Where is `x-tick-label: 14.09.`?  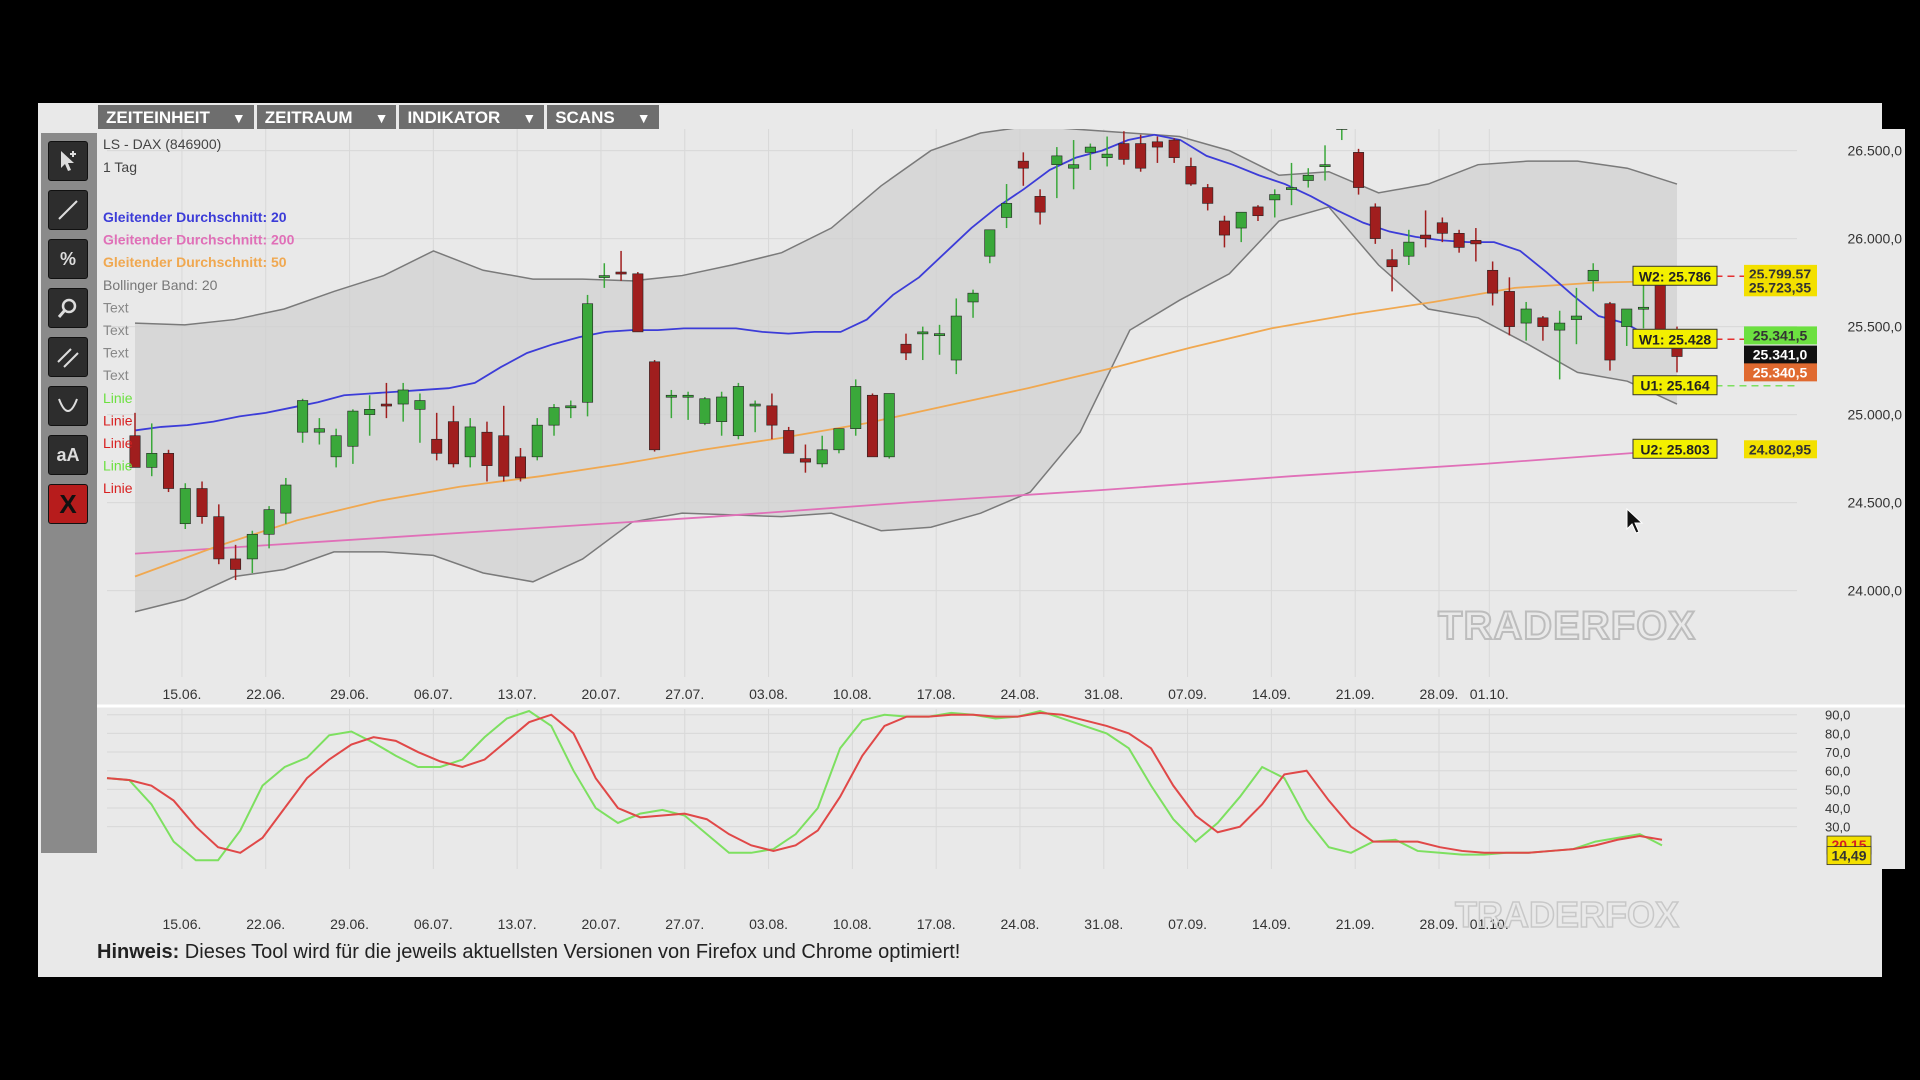 x-tick-label: 14.09. is located at coordinates (1271, 694).